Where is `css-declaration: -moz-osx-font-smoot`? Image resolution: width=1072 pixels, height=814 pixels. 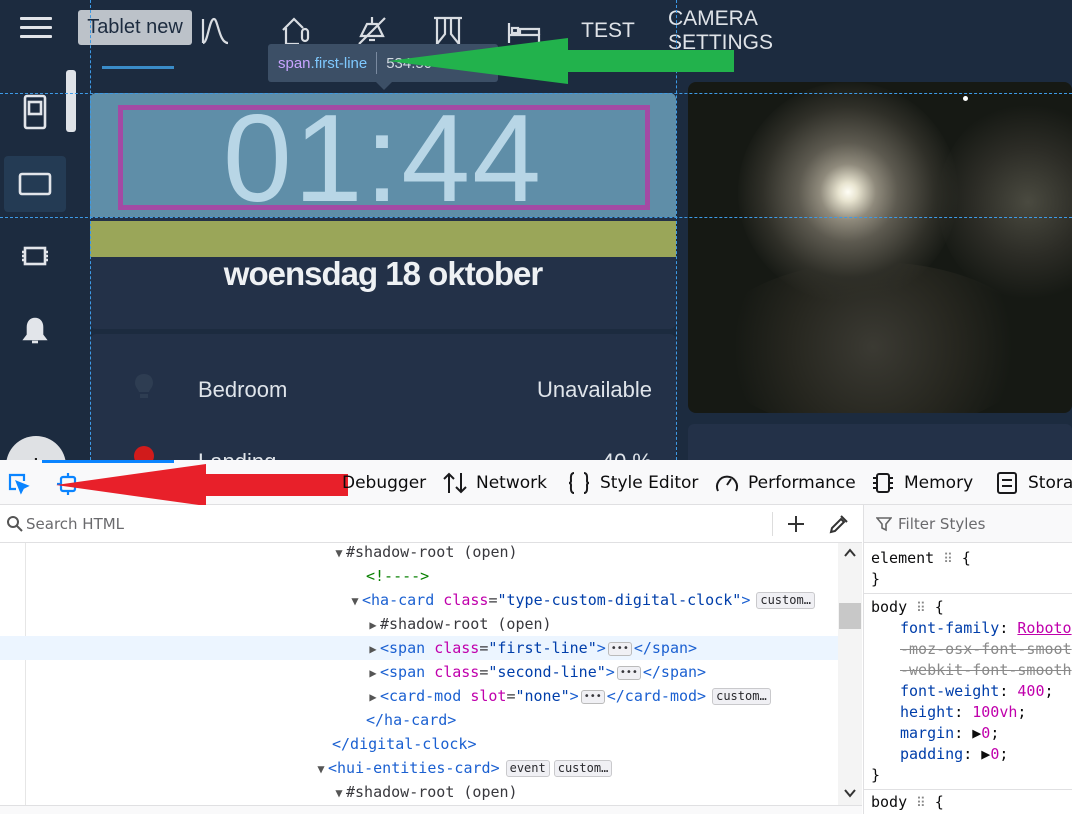
css-declaration: -moz-osx-font-smoot is located at coordinates (986, 649).